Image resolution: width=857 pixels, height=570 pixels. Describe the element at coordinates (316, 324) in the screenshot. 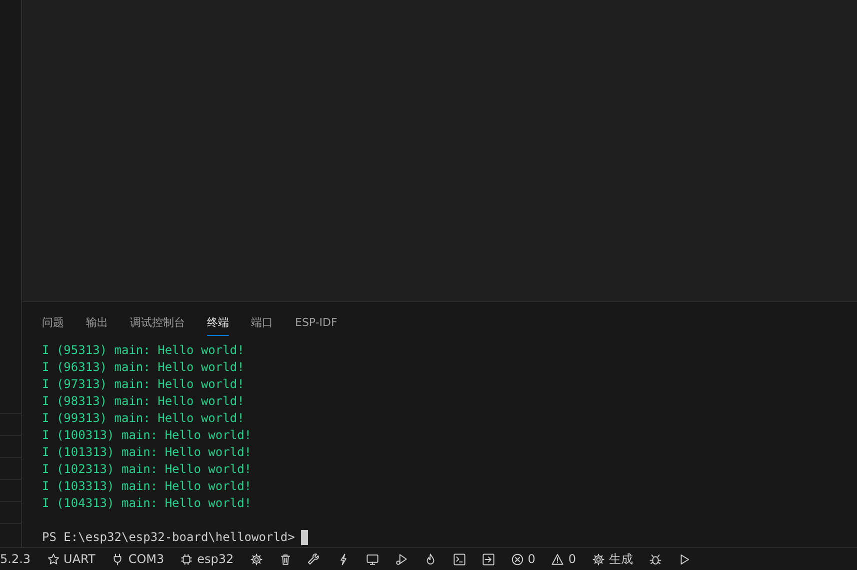

I see `panel-tab: ESP-IDF` at that location.